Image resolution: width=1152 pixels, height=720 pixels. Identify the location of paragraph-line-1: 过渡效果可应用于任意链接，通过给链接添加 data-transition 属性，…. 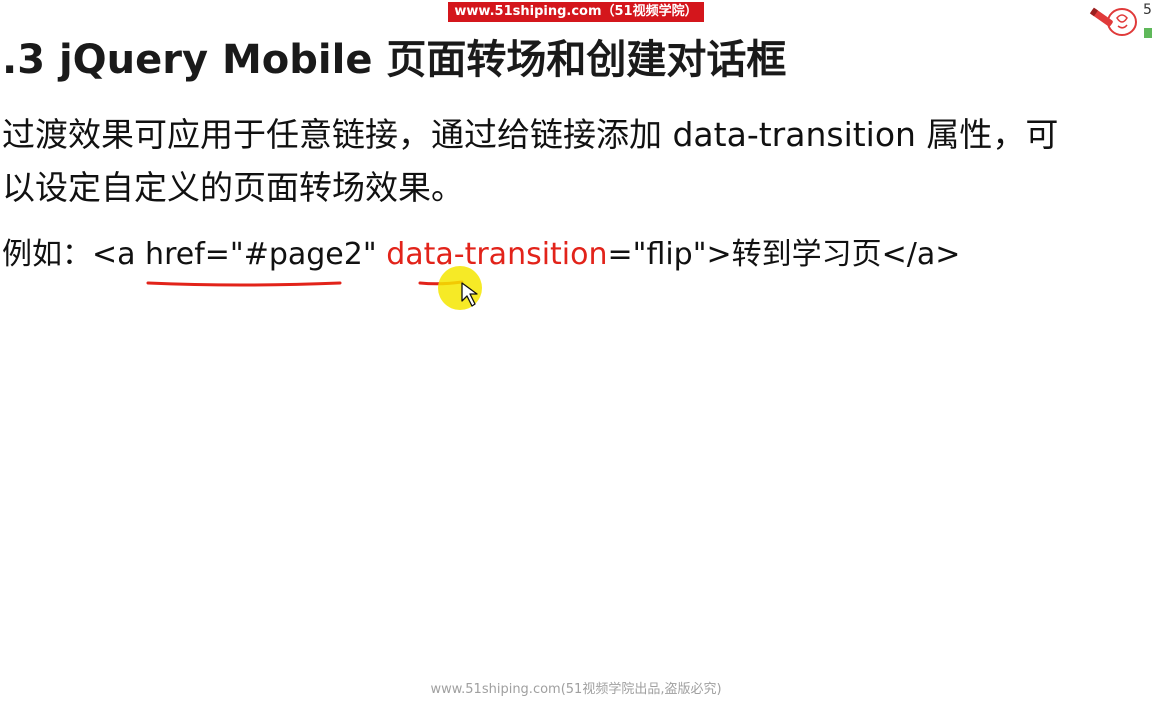
(530, 134).